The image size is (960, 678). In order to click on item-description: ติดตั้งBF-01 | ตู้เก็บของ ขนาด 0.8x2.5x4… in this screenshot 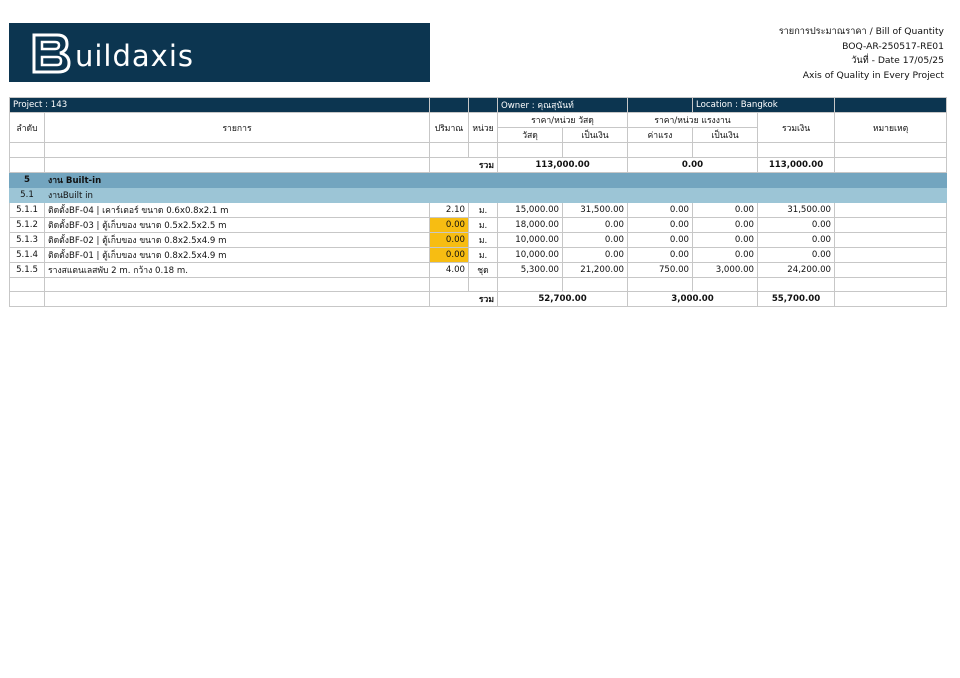, I will do `click(237, 254)`.